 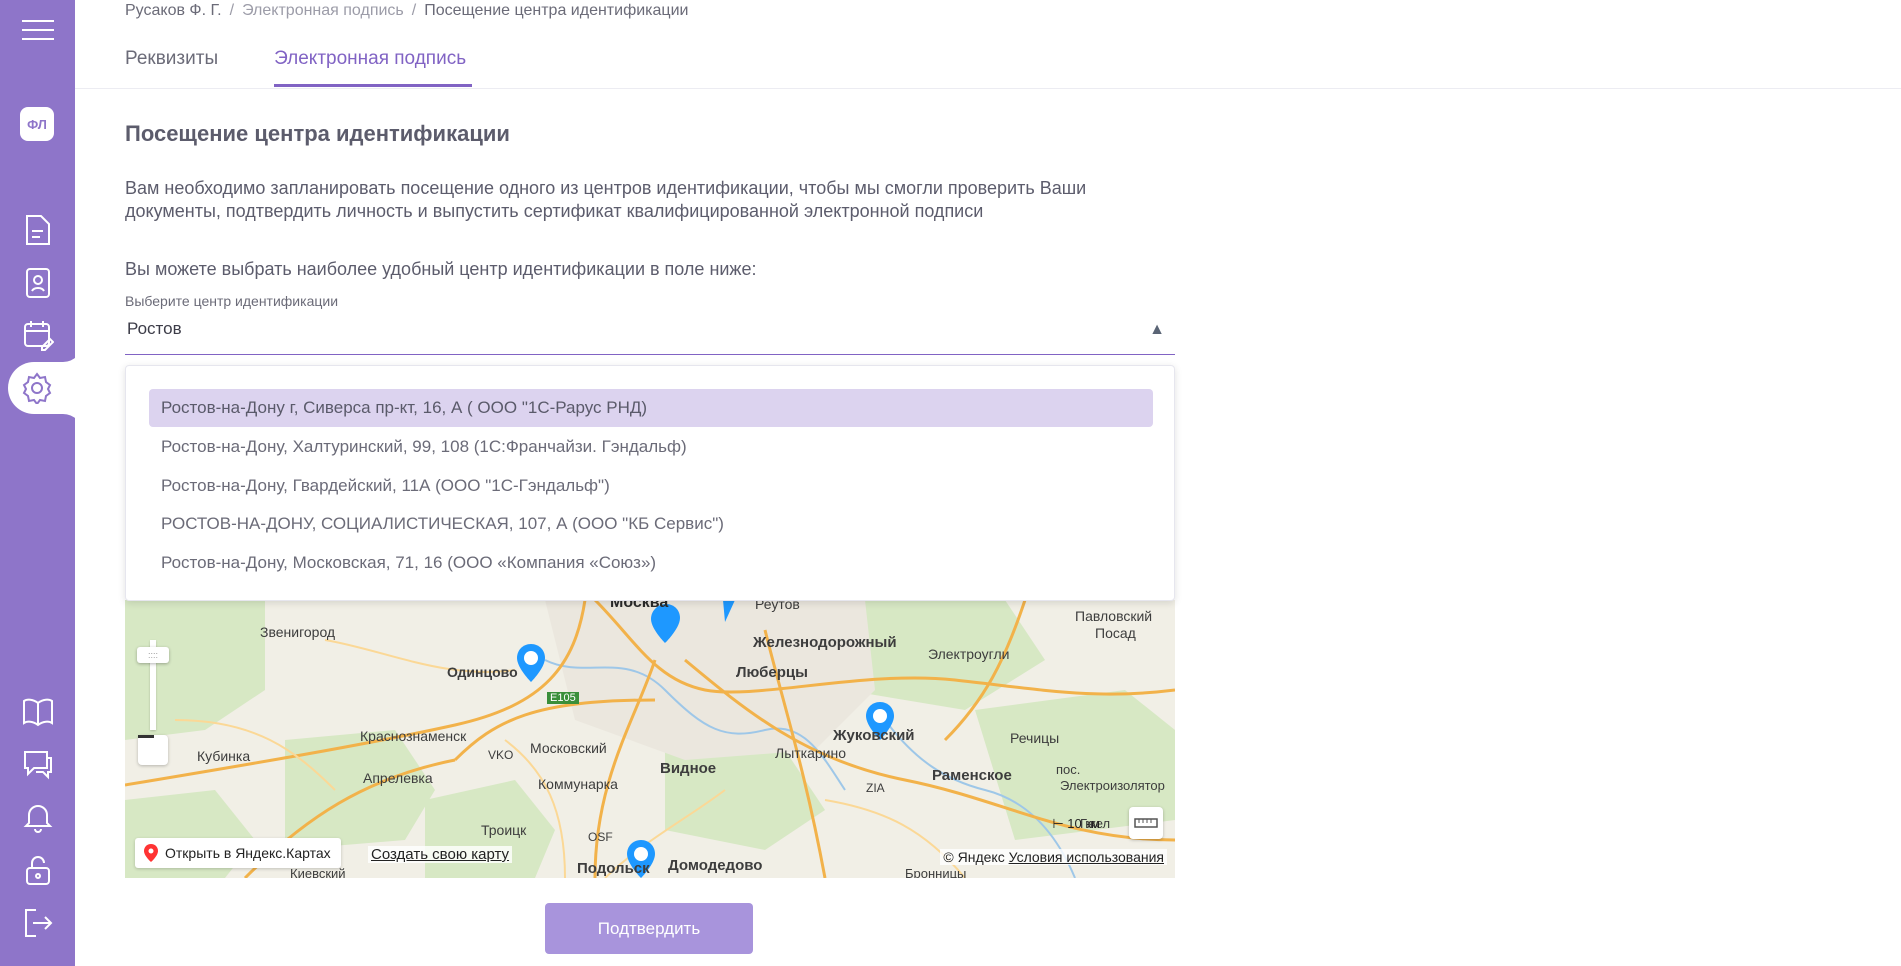 What do you see at coordinates (38, 923) in the screenshot?
I see `logout-icon` at bounding box center [38, 923].